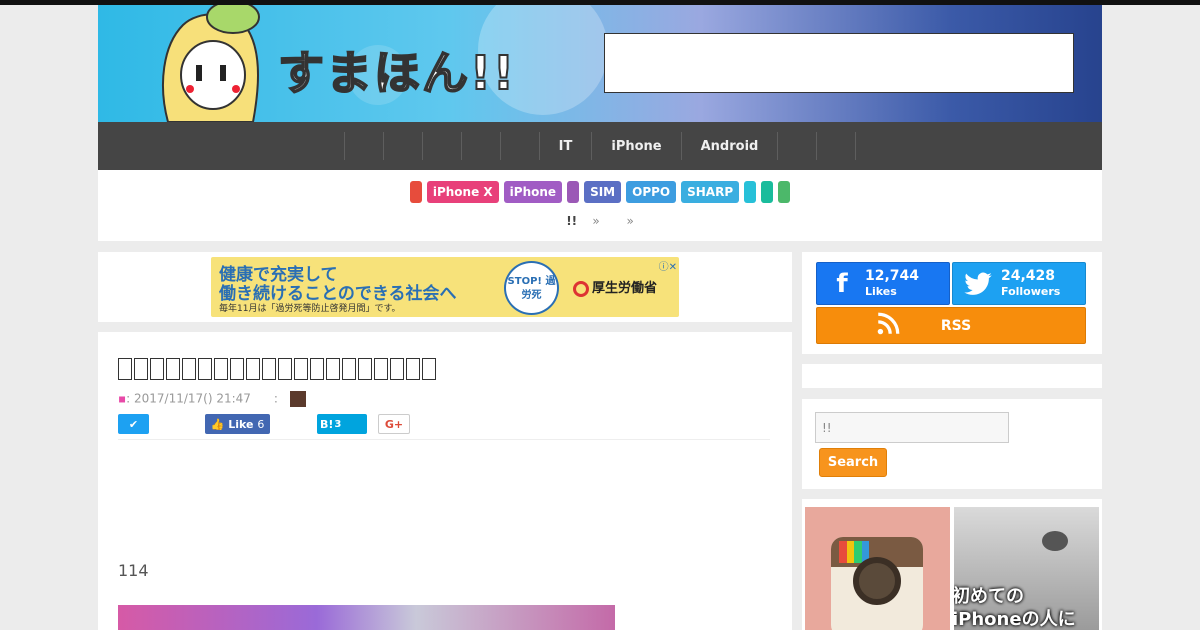 This screenshot has height=630, width=1200. I want to click on social-widget: f 12,744 Likes 24,428 Followers RSS, so click(952, 303).